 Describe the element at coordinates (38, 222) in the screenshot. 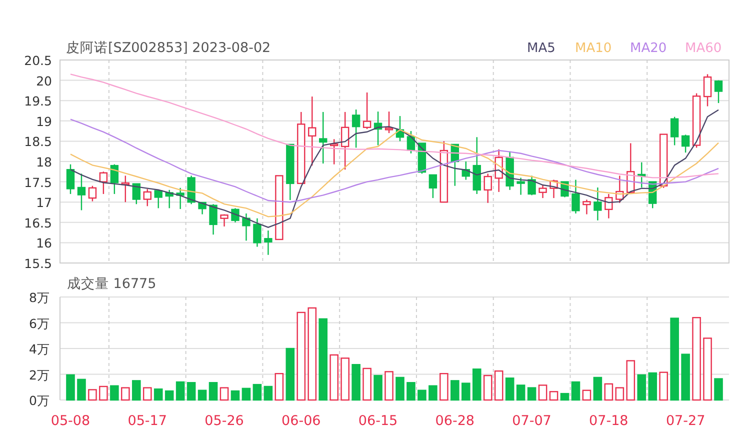

I see `axis-label: 16.5` at that location.